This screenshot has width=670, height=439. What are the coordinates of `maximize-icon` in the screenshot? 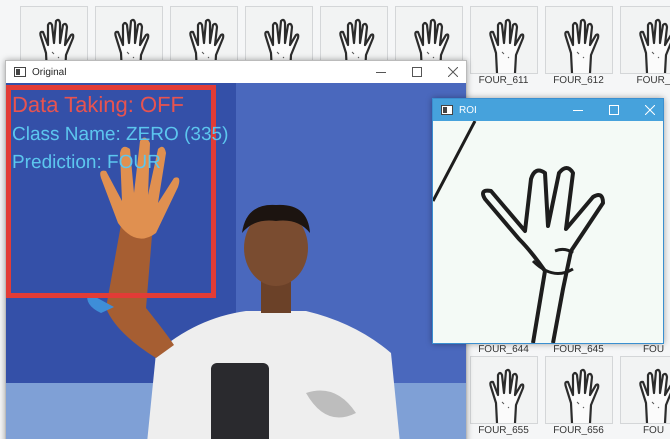 It's located at (417, 72).